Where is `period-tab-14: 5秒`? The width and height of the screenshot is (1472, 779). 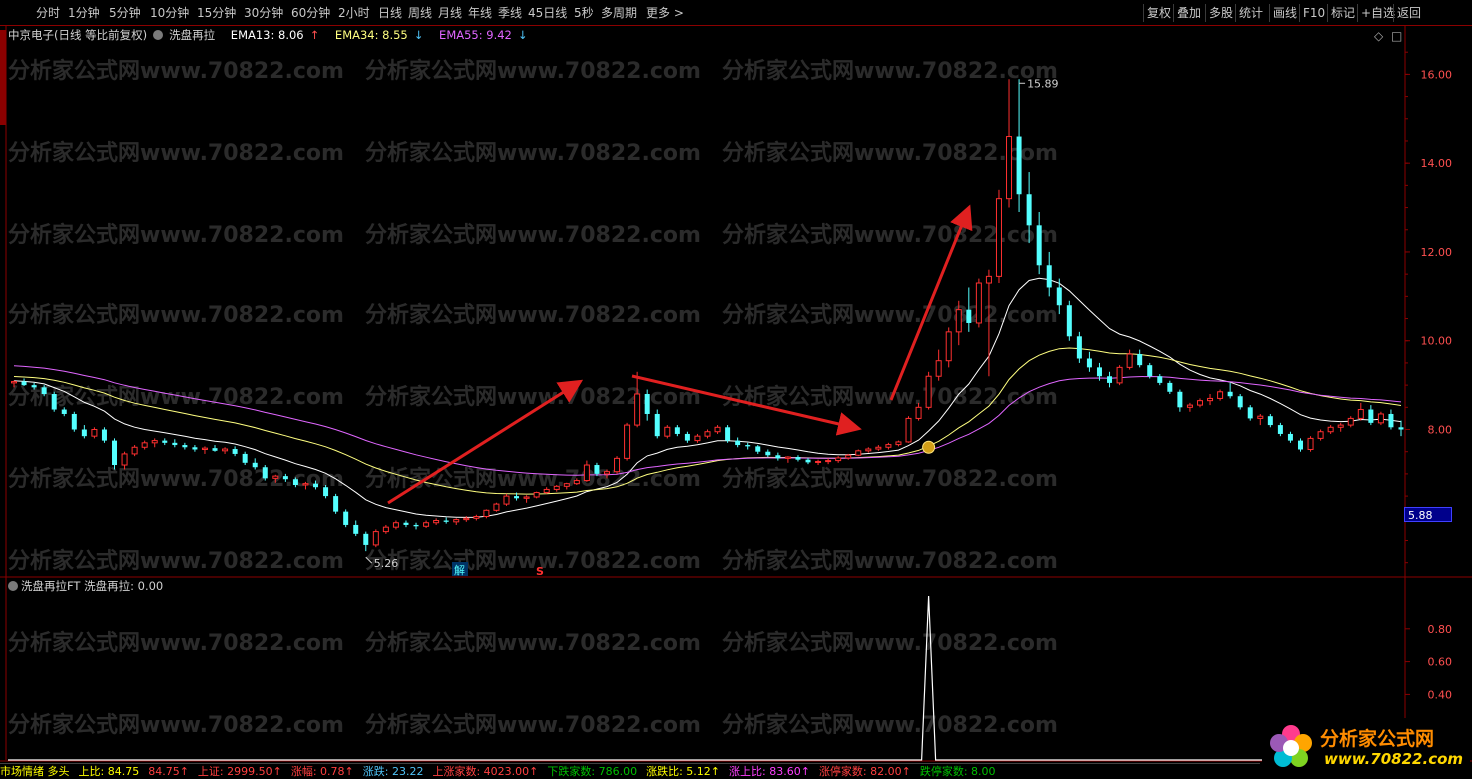
period-tab-14: 5秒 is located at coordinates (584, 13).